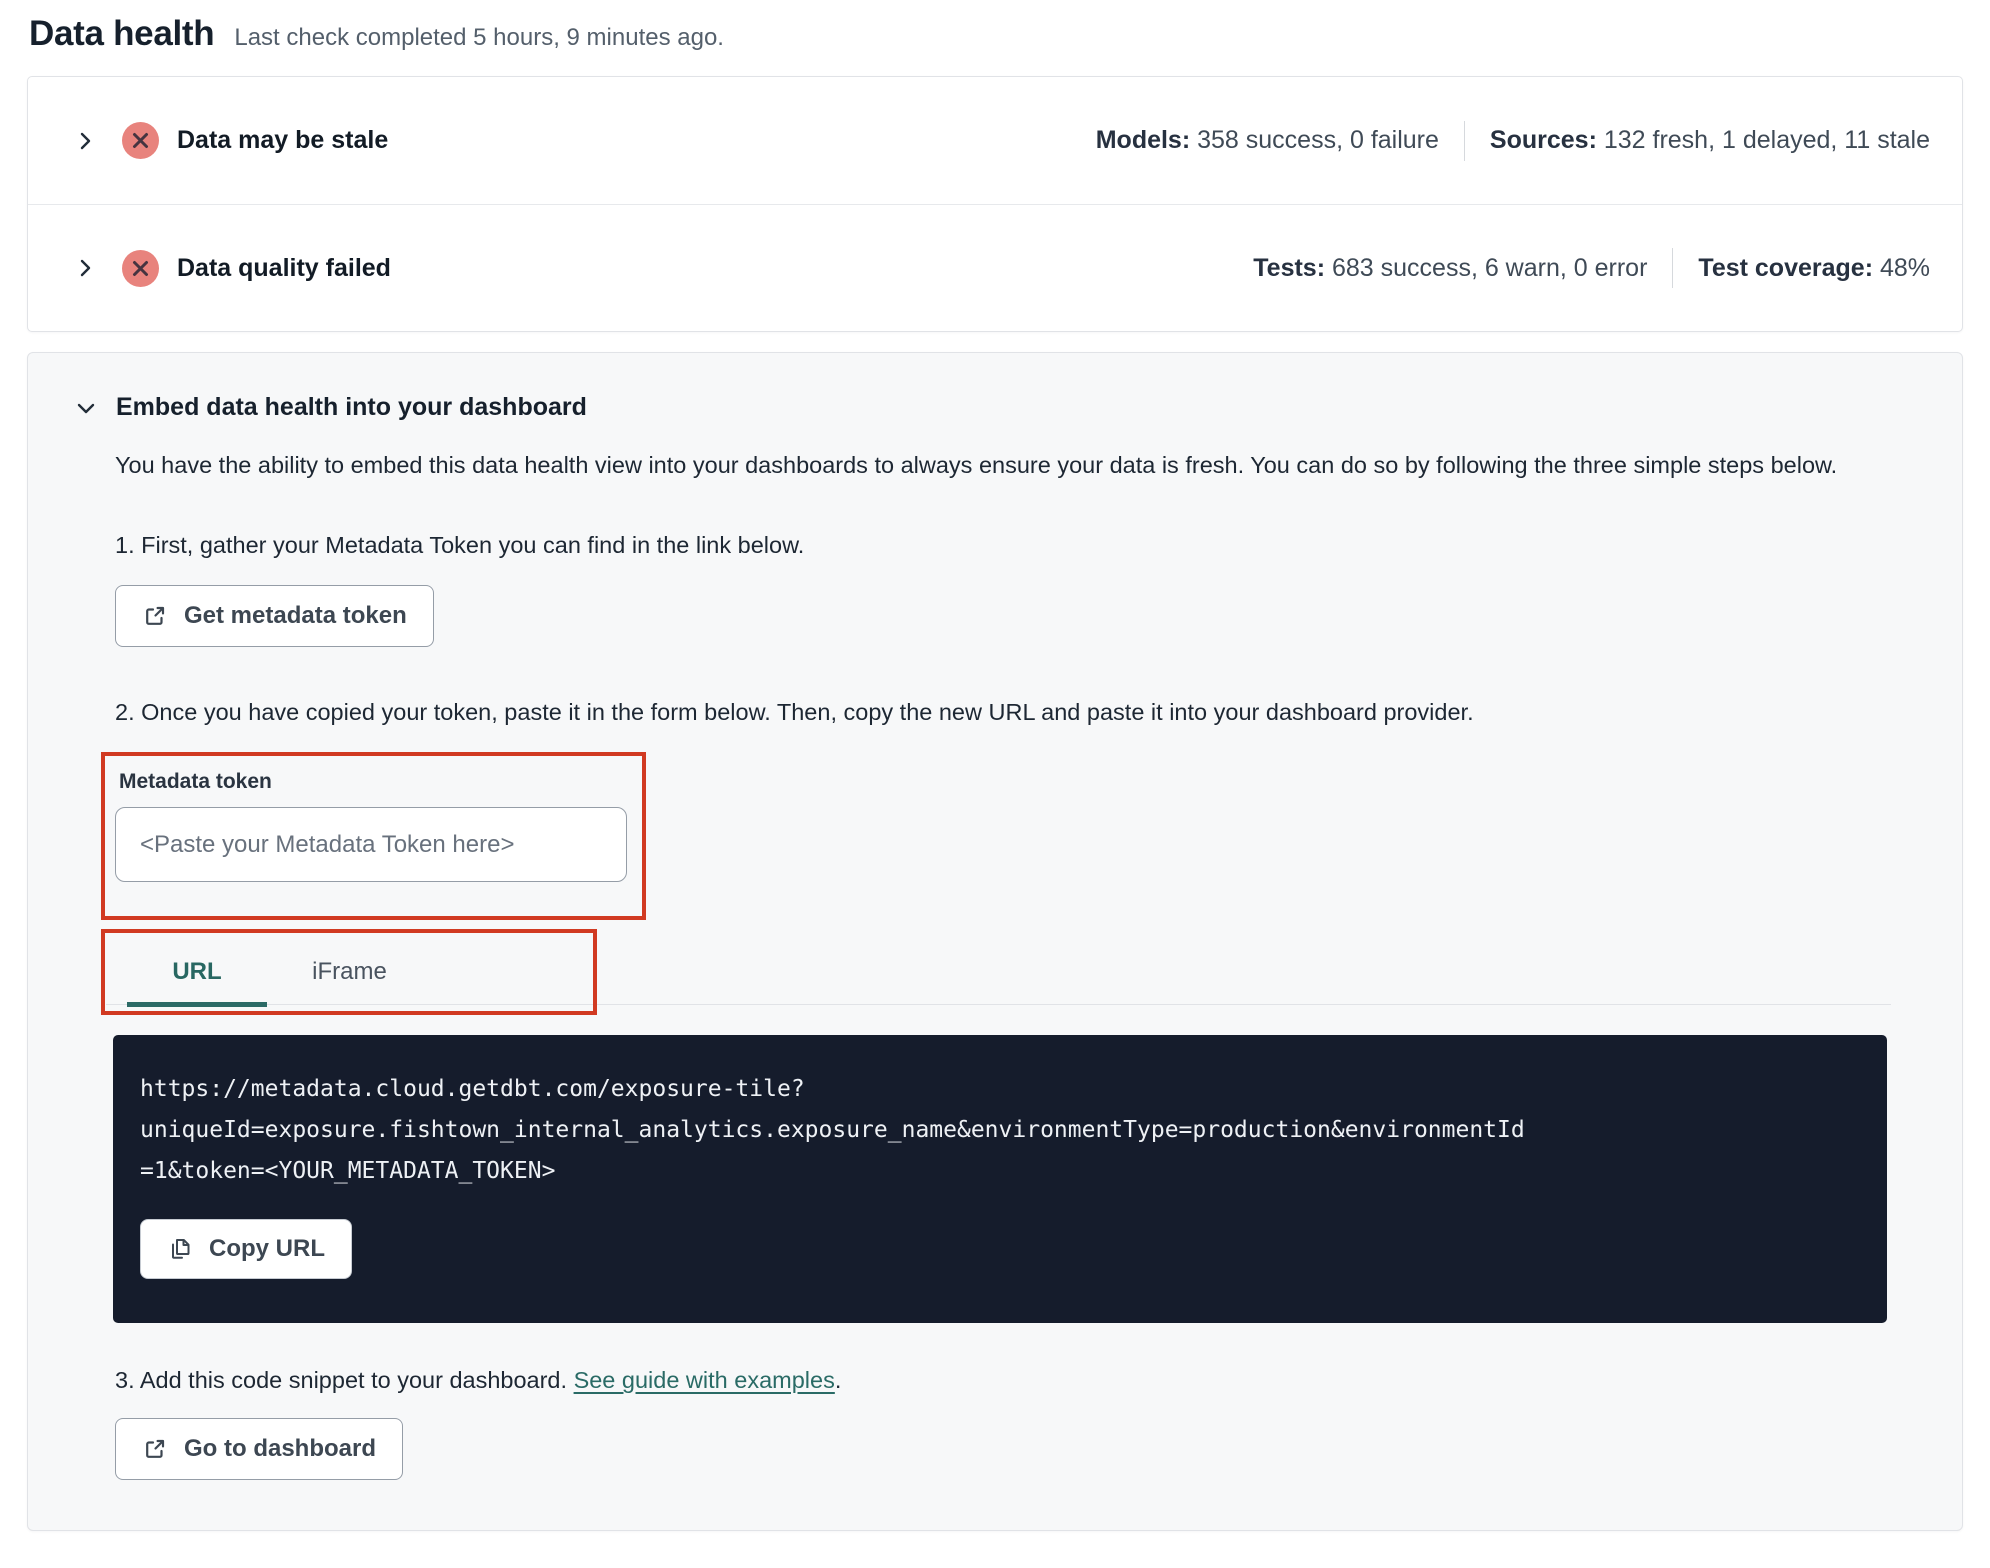 This screenshot has width=1990, height=1568. Describe the element at coordinates (1267, 140) in the screenshot. I see `models-stat: Models: 358 success, 0 failure` at that location.